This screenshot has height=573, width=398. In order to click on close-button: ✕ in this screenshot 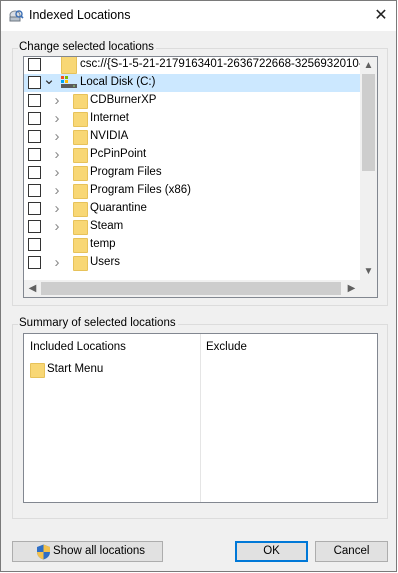, I will do `click(381, 15)`.